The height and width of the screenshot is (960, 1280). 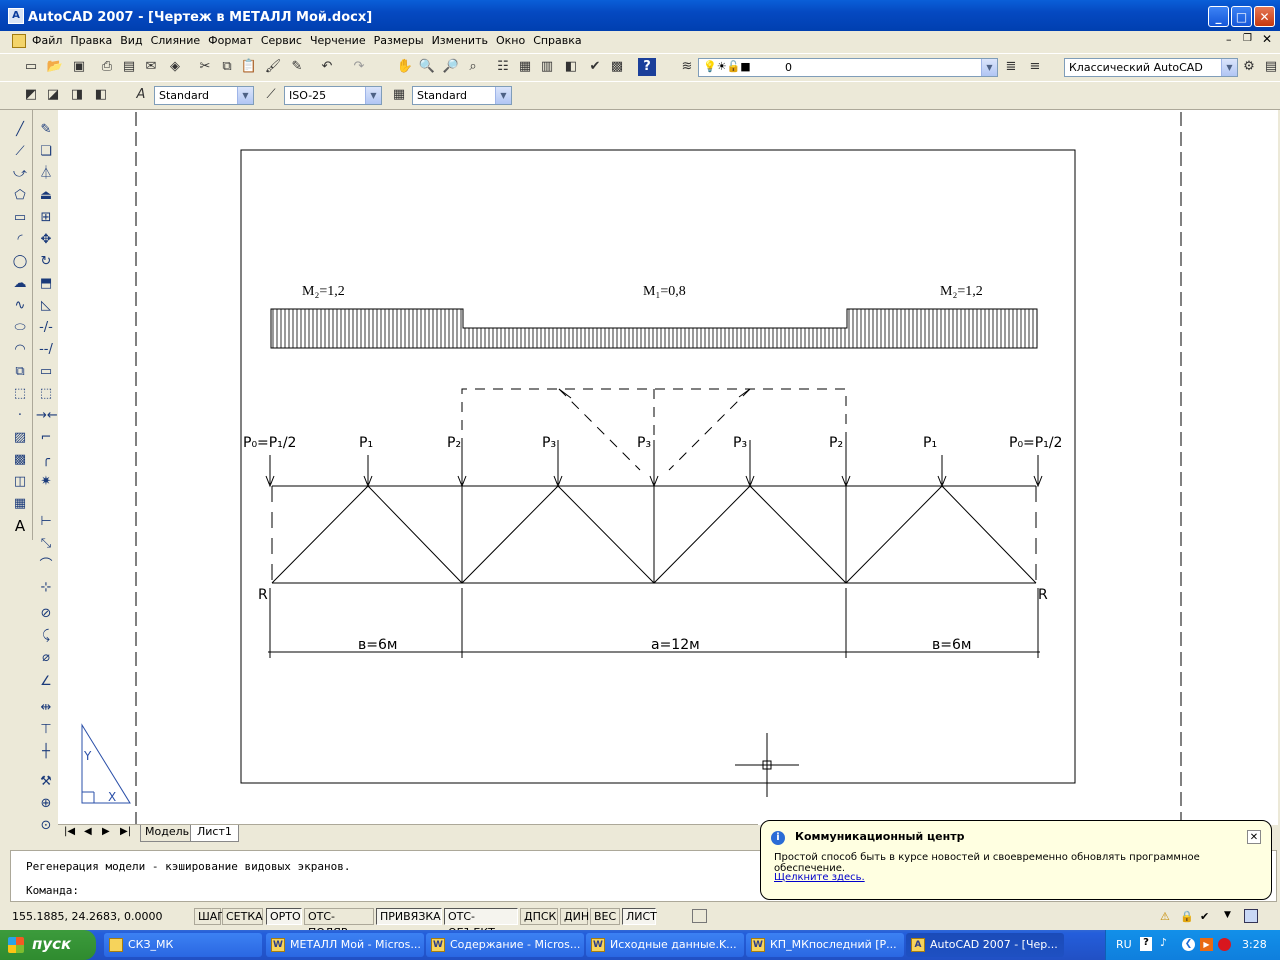 What do you see at coordinates (273, 67) in the screenshot?
I see `match-properties-icon: 🖌` at bounding box center [273, 67].